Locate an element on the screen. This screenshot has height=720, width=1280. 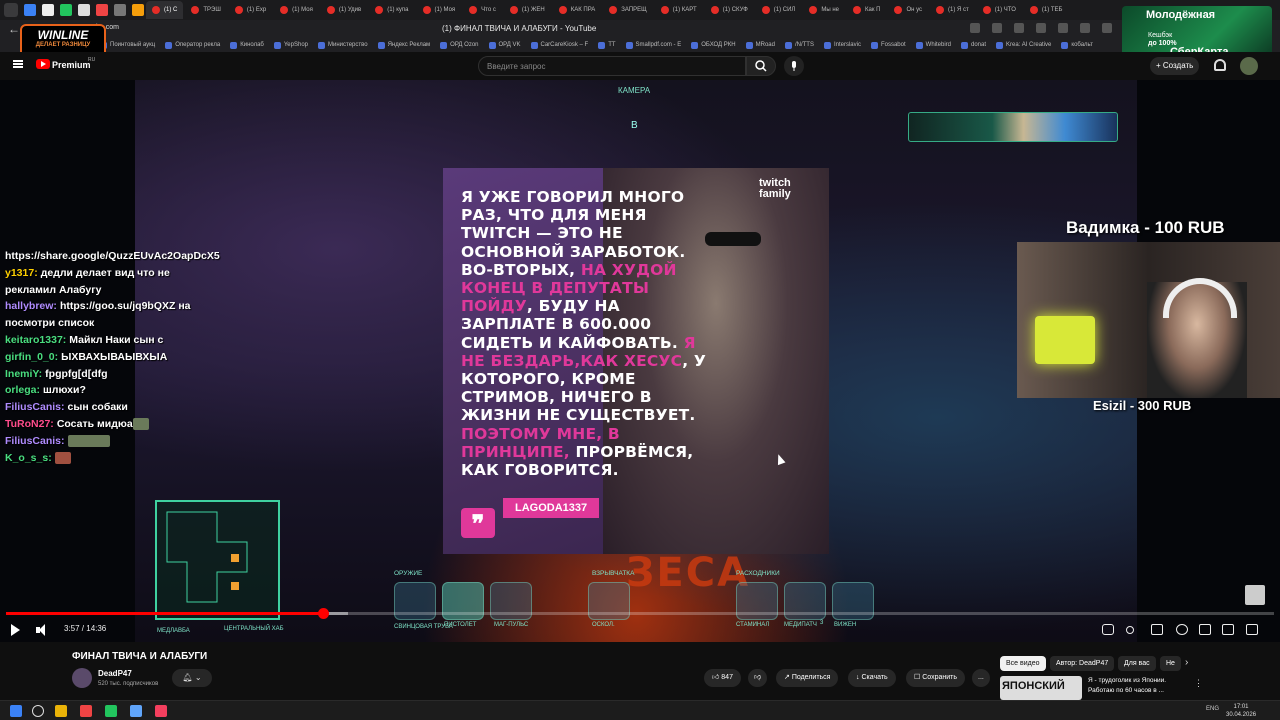
search-icon is located at coordinates (38, 711).